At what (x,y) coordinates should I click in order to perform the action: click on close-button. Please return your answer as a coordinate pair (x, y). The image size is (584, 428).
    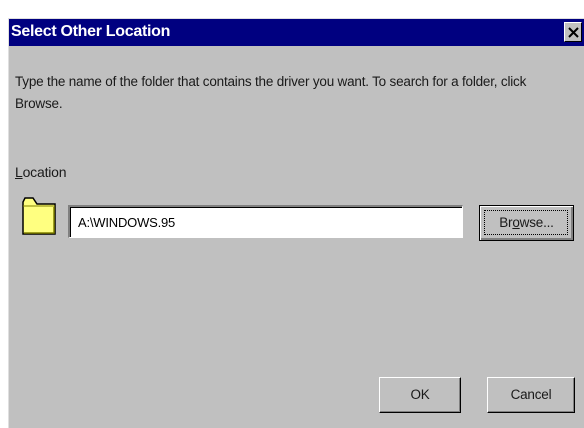
    Looking at the image, I should click on (573, 32).